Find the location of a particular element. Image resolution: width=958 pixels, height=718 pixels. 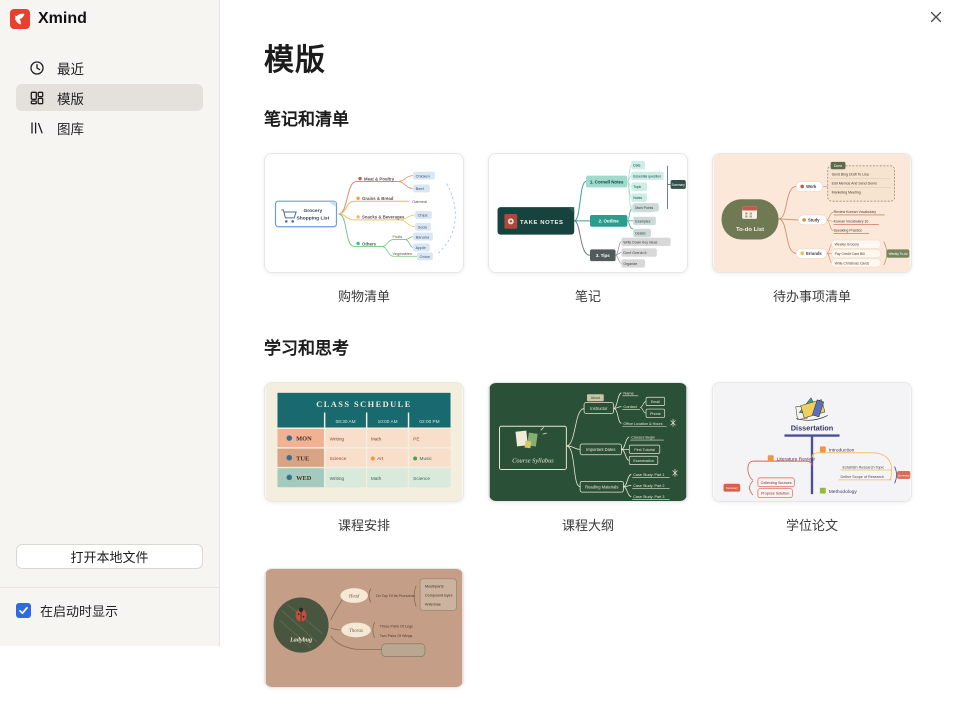

svg-text: Date is located at coordinates (636, 166).